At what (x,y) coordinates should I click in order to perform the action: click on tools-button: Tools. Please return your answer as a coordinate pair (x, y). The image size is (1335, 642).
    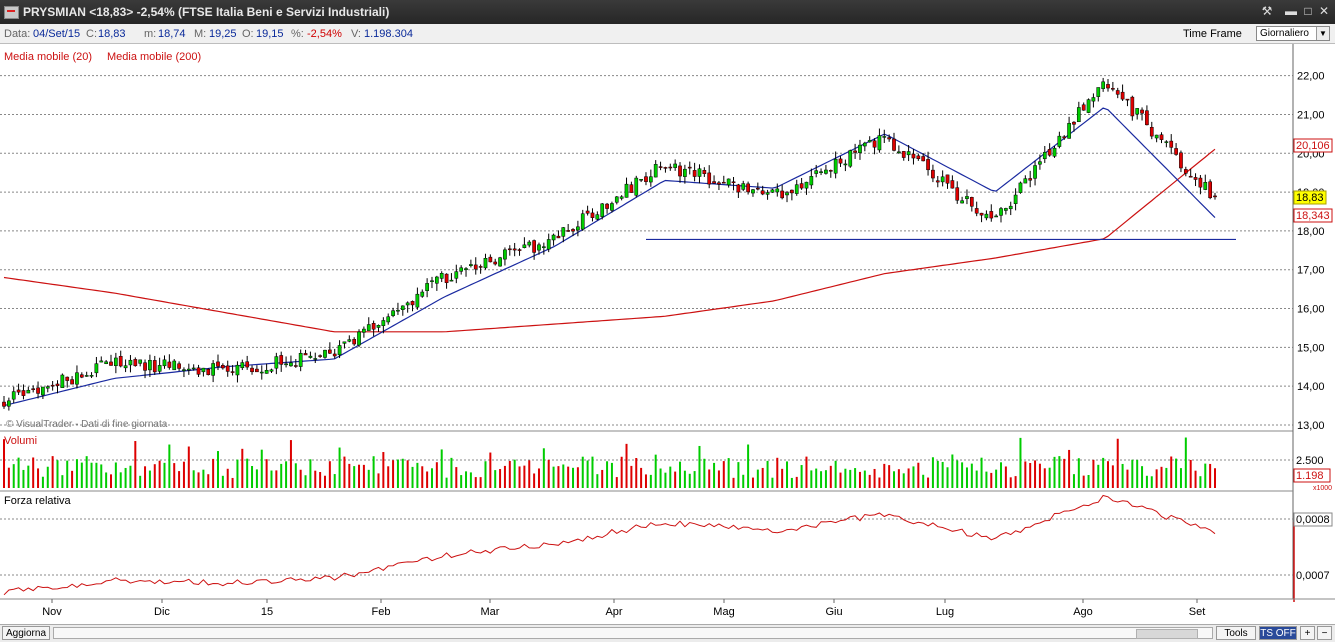
    Looking at the image, I should click on (1236, 633).